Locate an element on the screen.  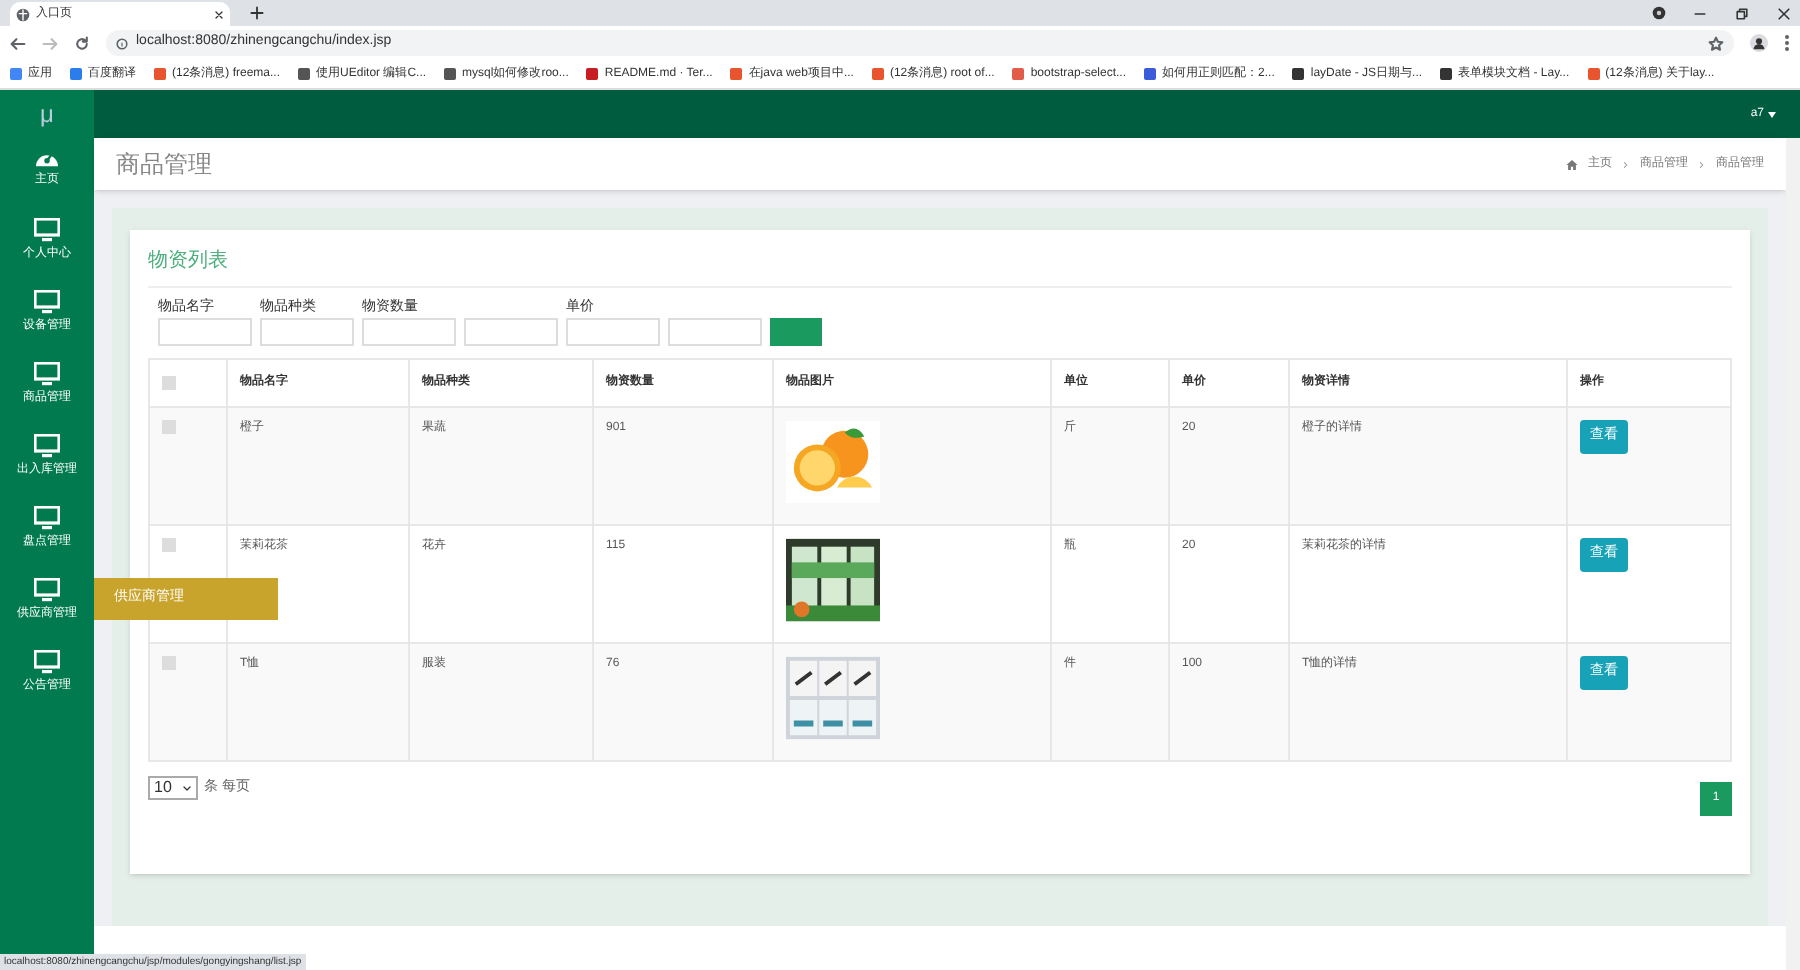
restore-icon is located at coordinates (1742, 14).